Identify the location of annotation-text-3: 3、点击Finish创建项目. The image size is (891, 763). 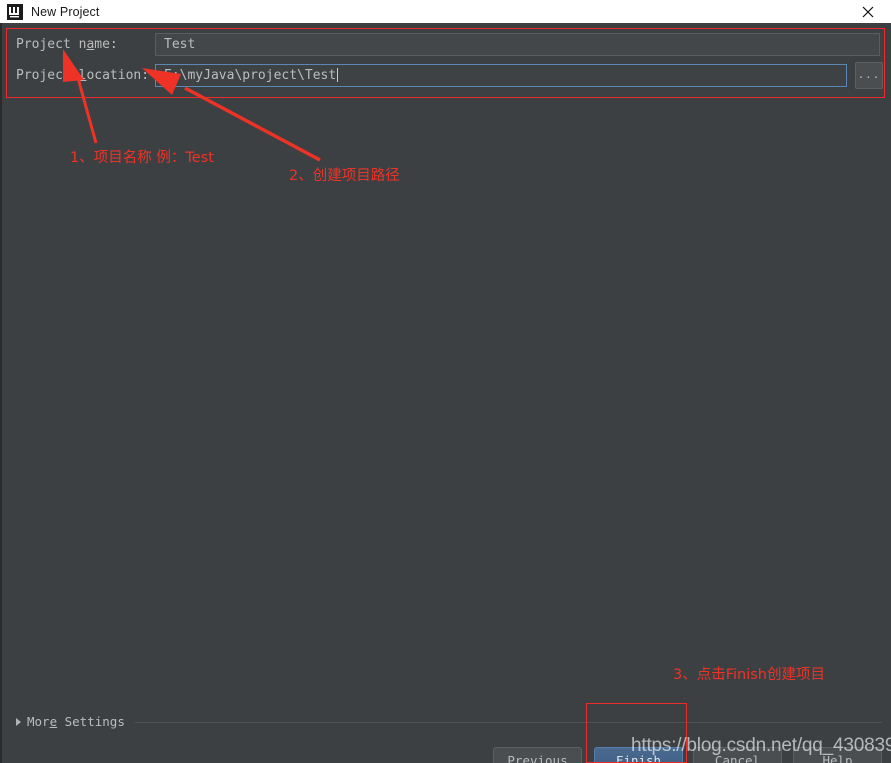
(749, 675).